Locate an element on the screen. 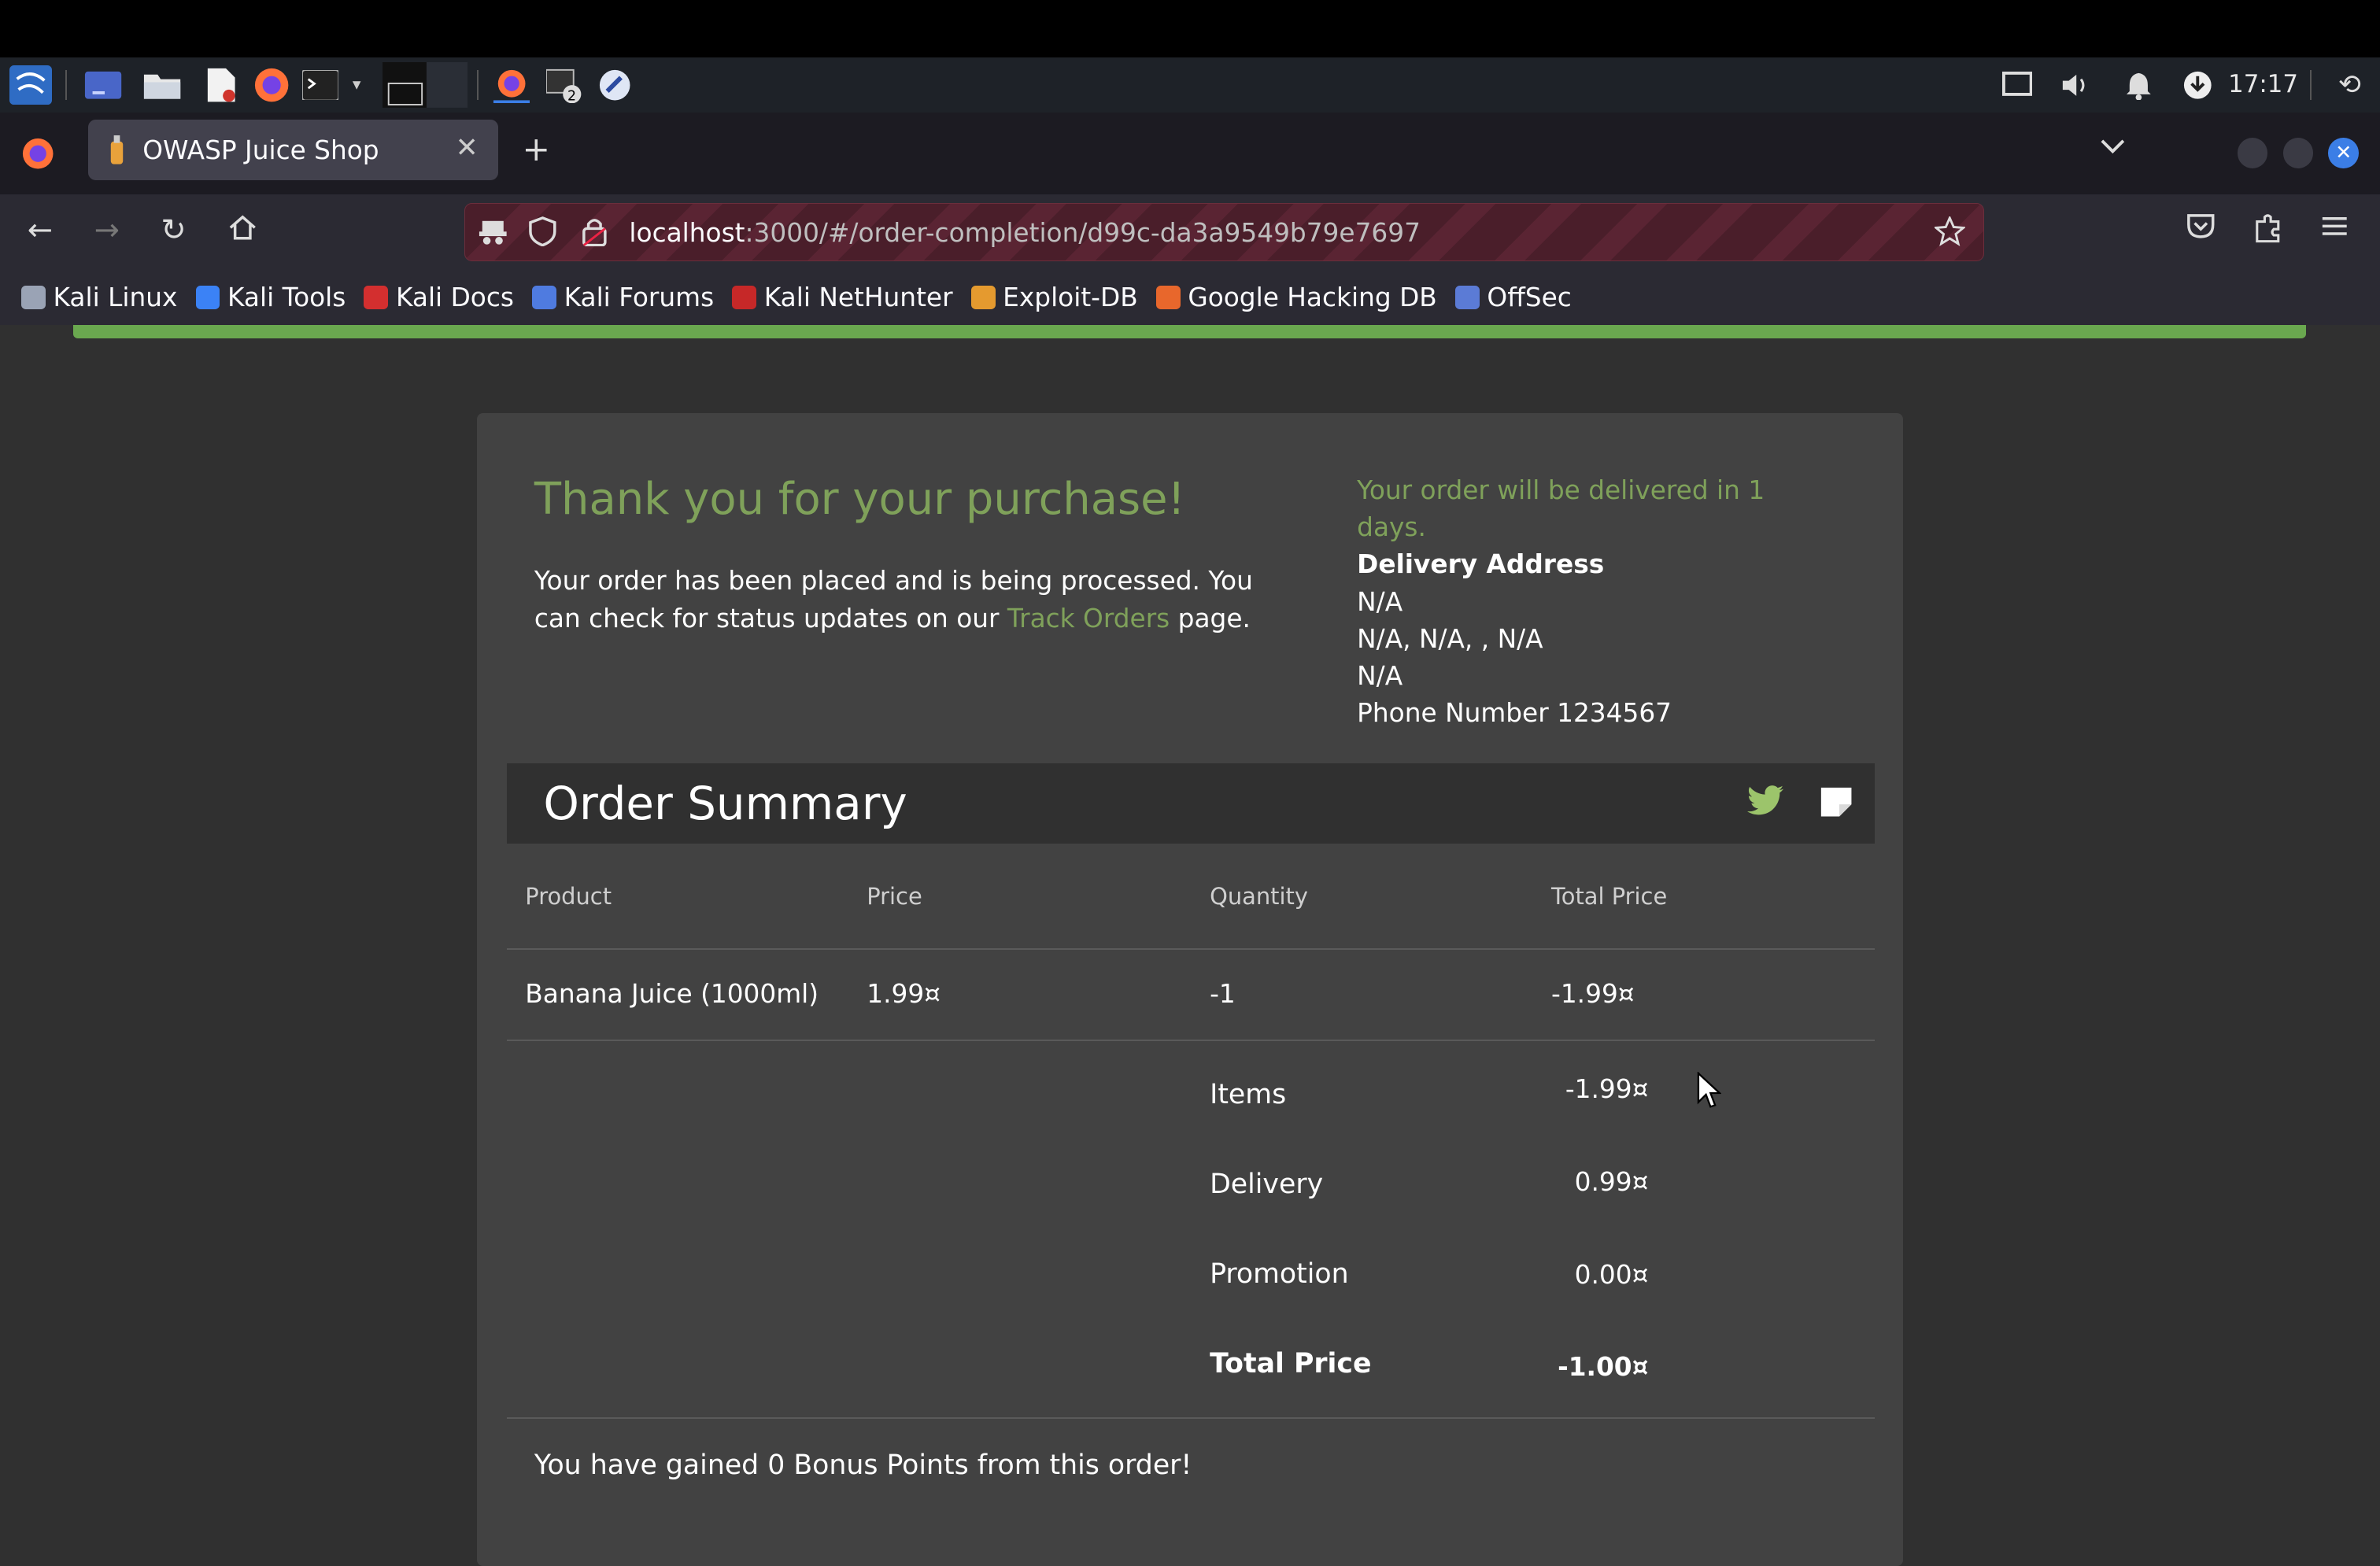 This screenshot has width=2380, height=1566. kali-nethunter-icon is located at coordinates (744, 297).